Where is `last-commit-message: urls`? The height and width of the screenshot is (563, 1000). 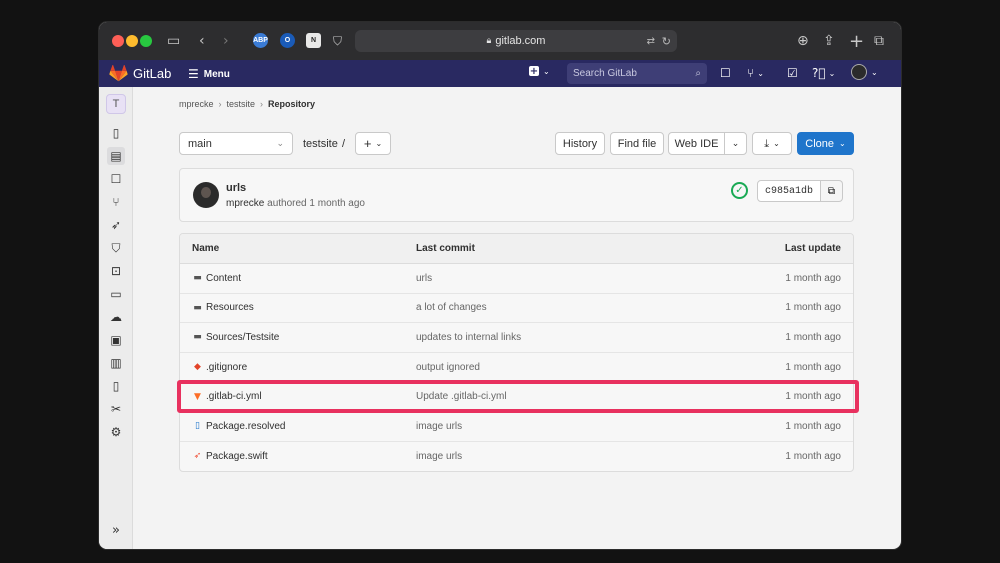 last-commit-message: urls is located at coordinates (424, 278).